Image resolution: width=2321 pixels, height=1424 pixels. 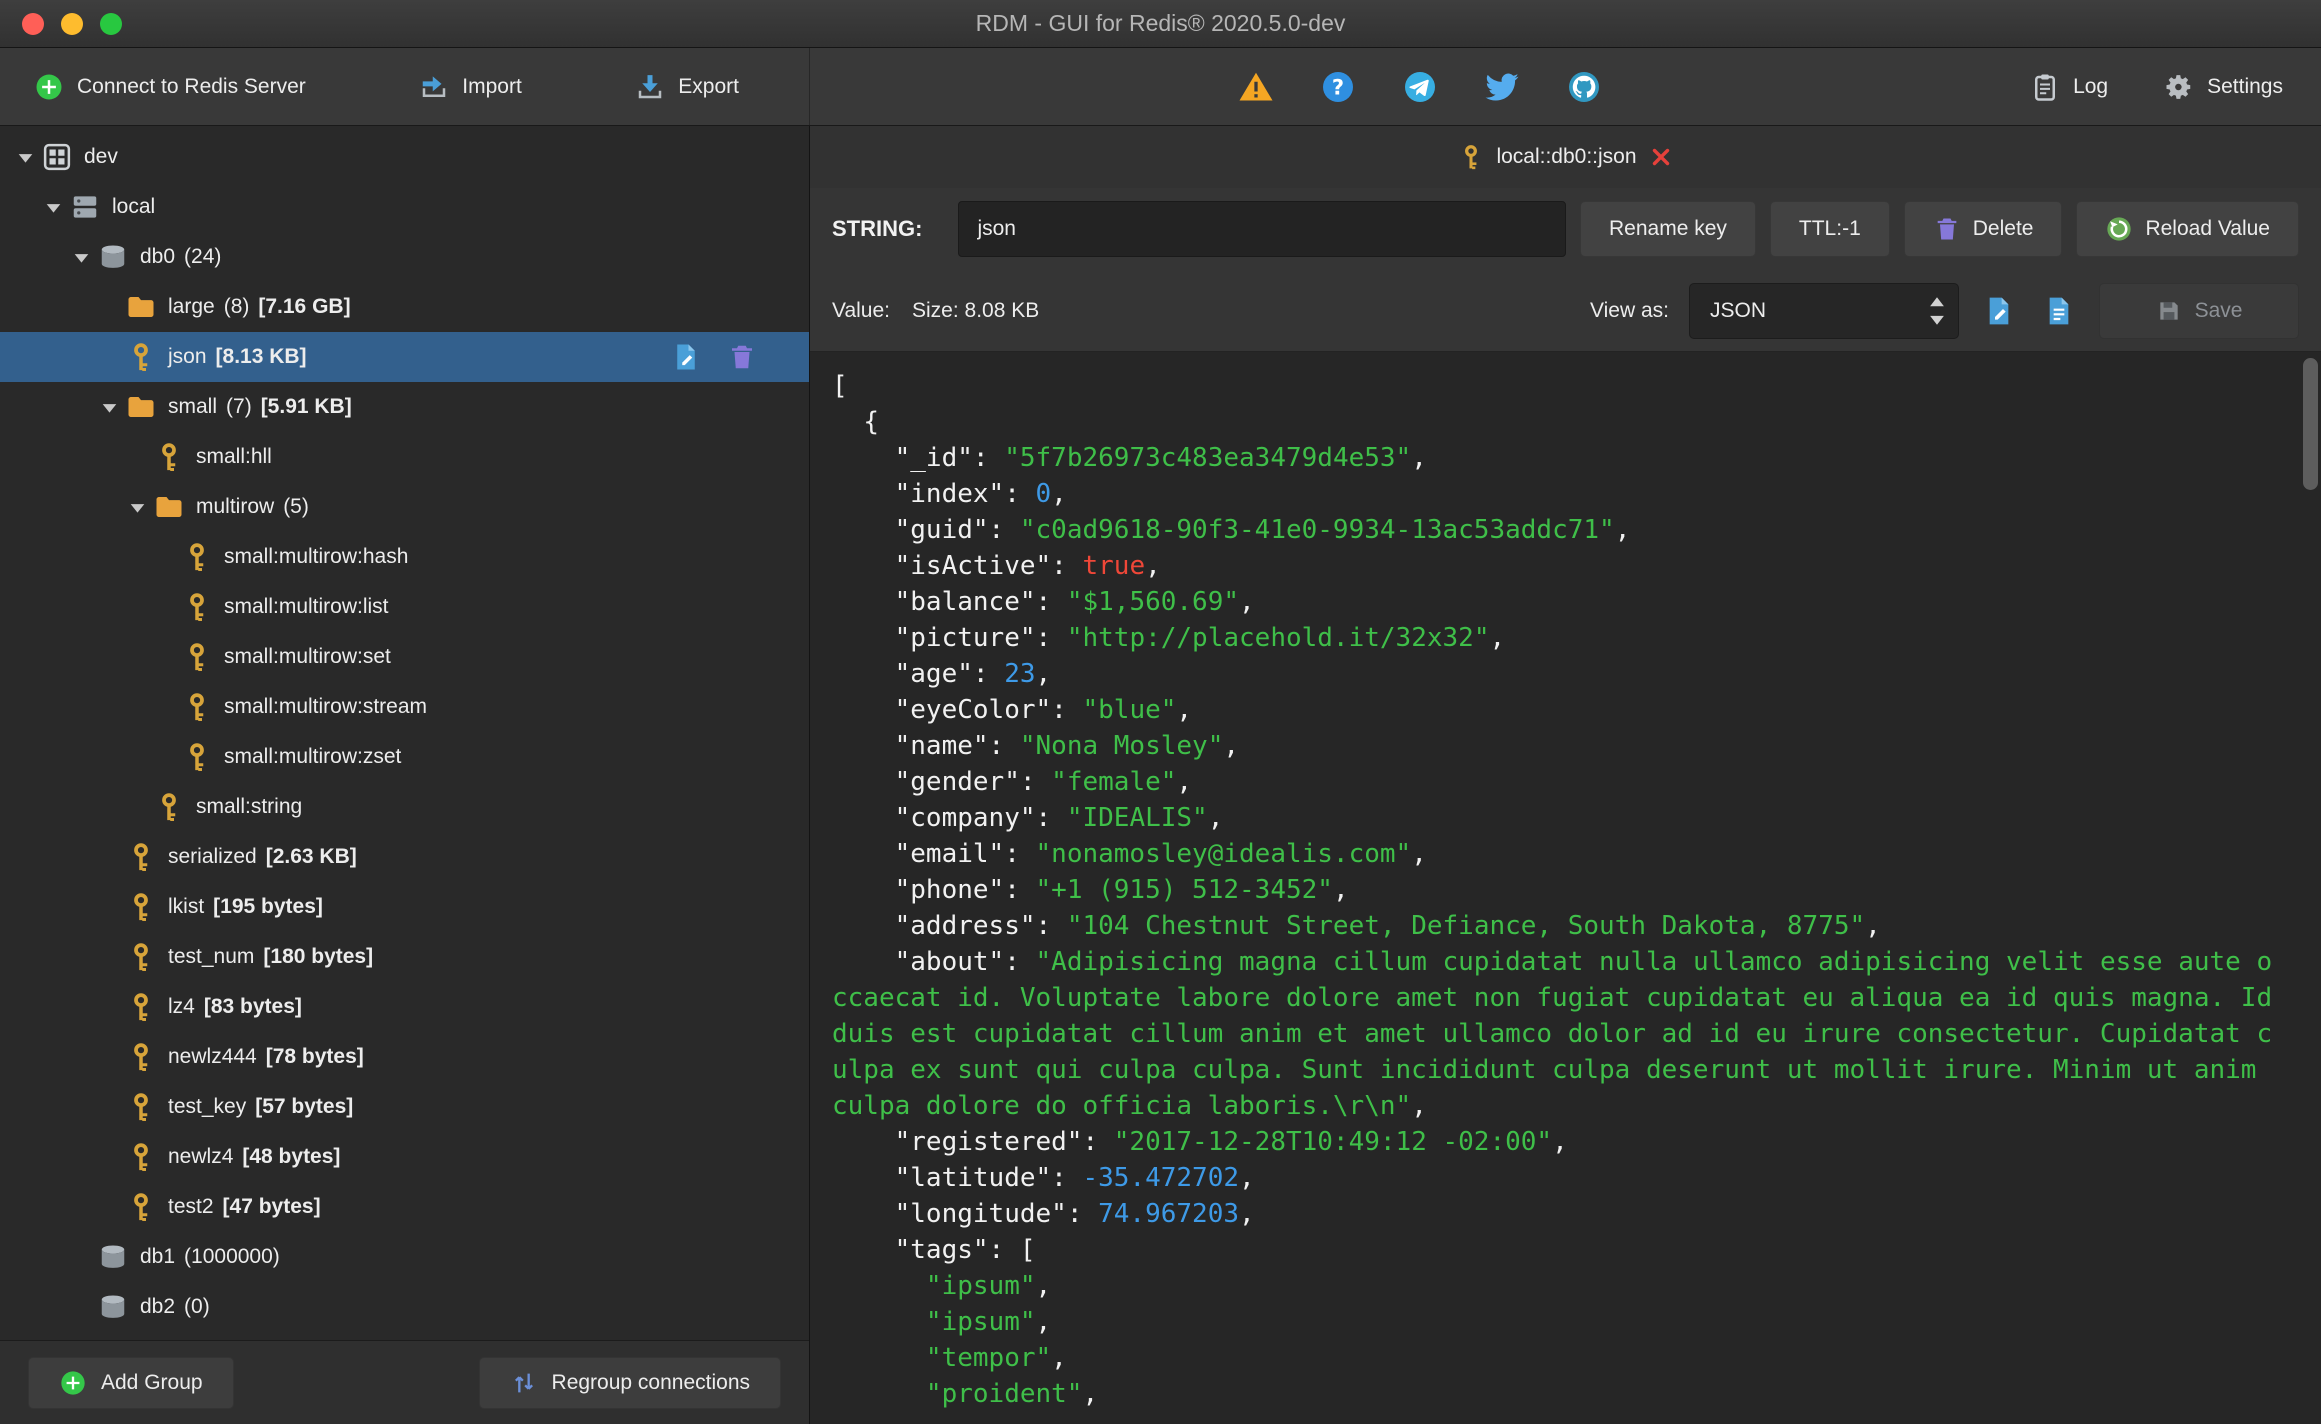 I want to click on import-button: Import, so click(x=470, y=87).